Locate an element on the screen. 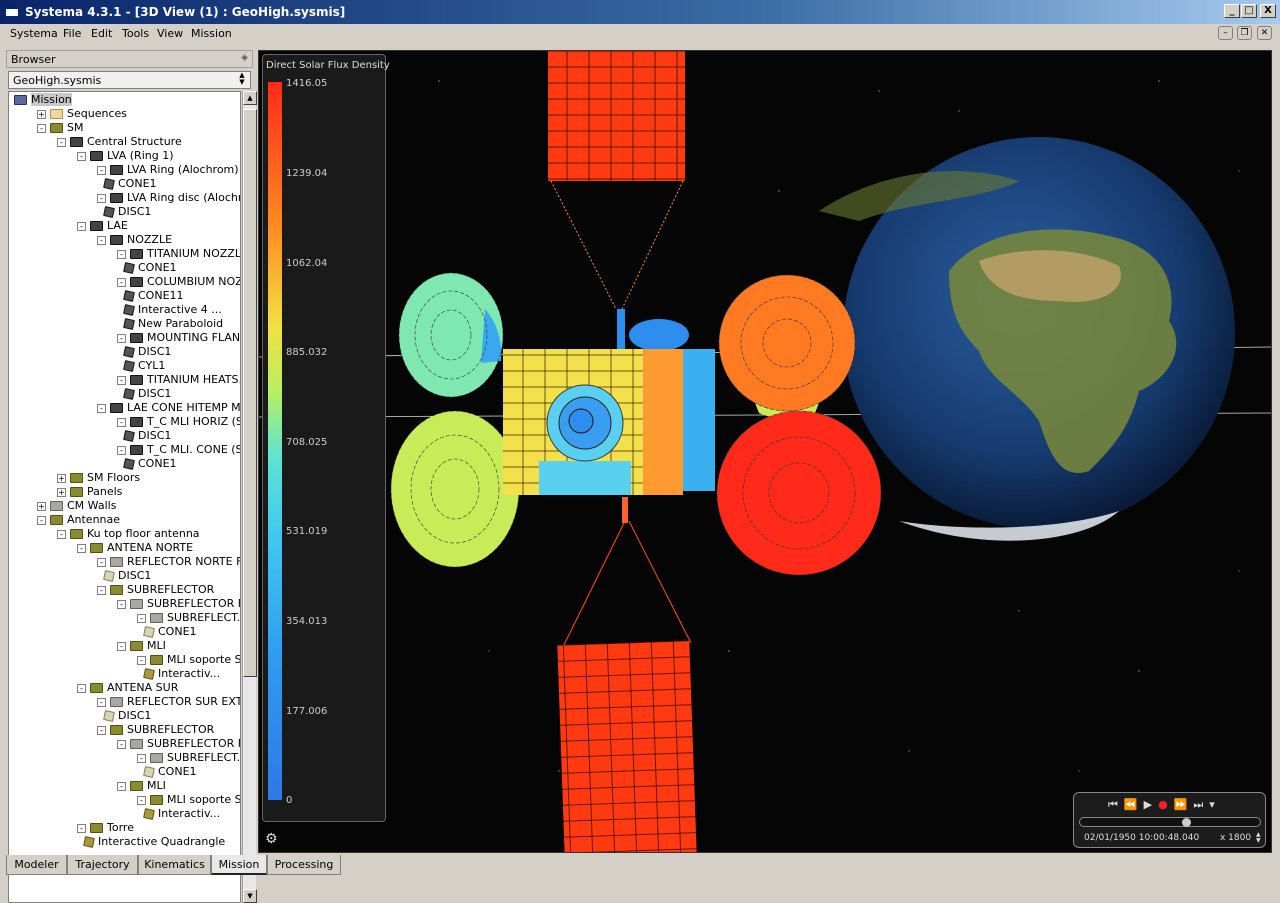 The width and height of the screenshot is (1280, 903). file-selector: GeoHigh.sysmis ▲ ▼ is located at coordinates (129, 80).